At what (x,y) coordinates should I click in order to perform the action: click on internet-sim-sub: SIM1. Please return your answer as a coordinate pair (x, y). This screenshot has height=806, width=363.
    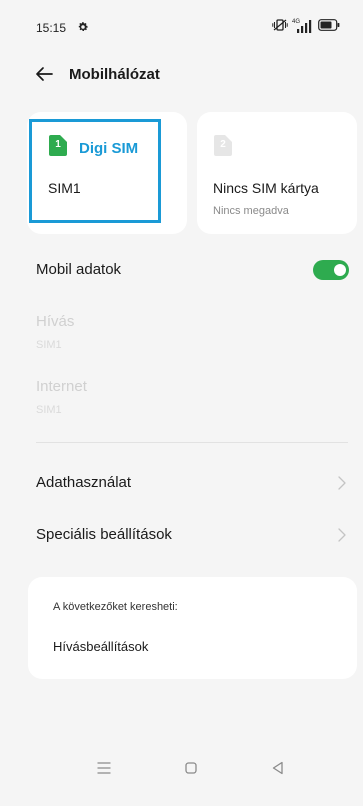
    Looking at the image, I should click on (49, 410).